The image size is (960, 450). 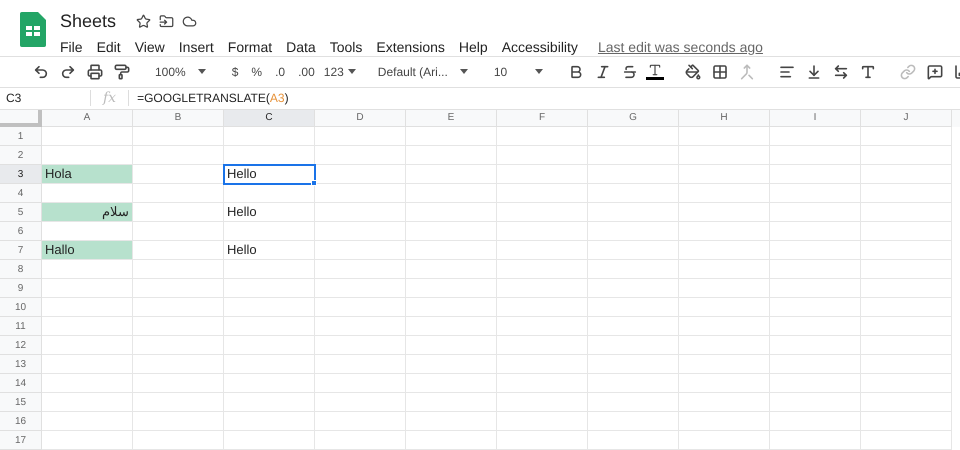 What do you see at coordinates (540, 47) in the screenshot?
I see `menu-item: Accessibility` at bounding box center [540, 47].